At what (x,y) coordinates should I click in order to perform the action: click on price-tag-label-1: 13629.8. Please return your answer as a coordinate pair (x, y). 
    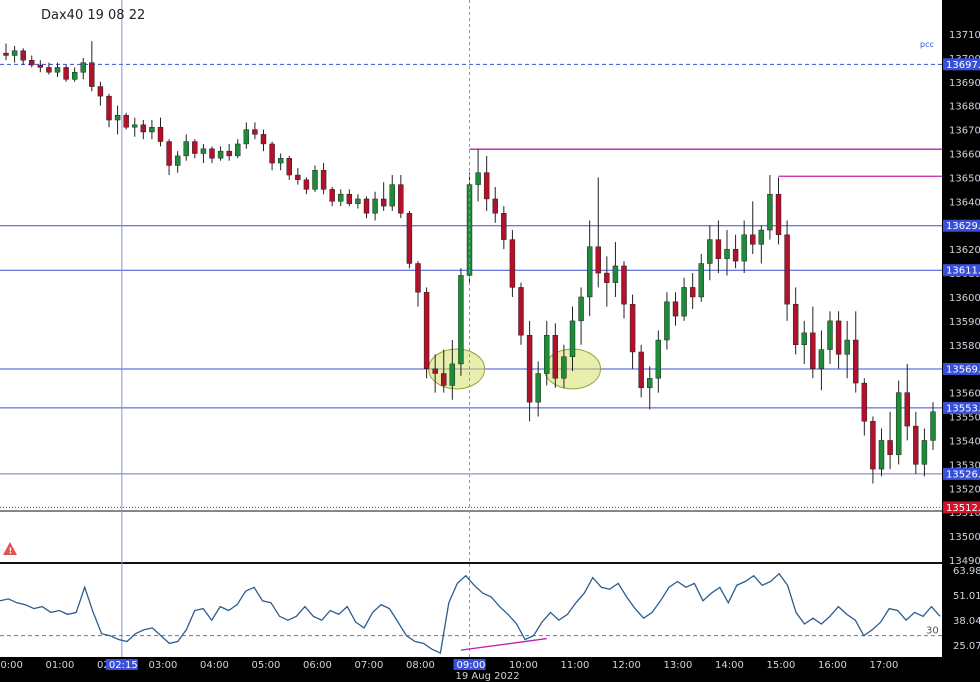
    Looking at the image, I should click on (963, 226).